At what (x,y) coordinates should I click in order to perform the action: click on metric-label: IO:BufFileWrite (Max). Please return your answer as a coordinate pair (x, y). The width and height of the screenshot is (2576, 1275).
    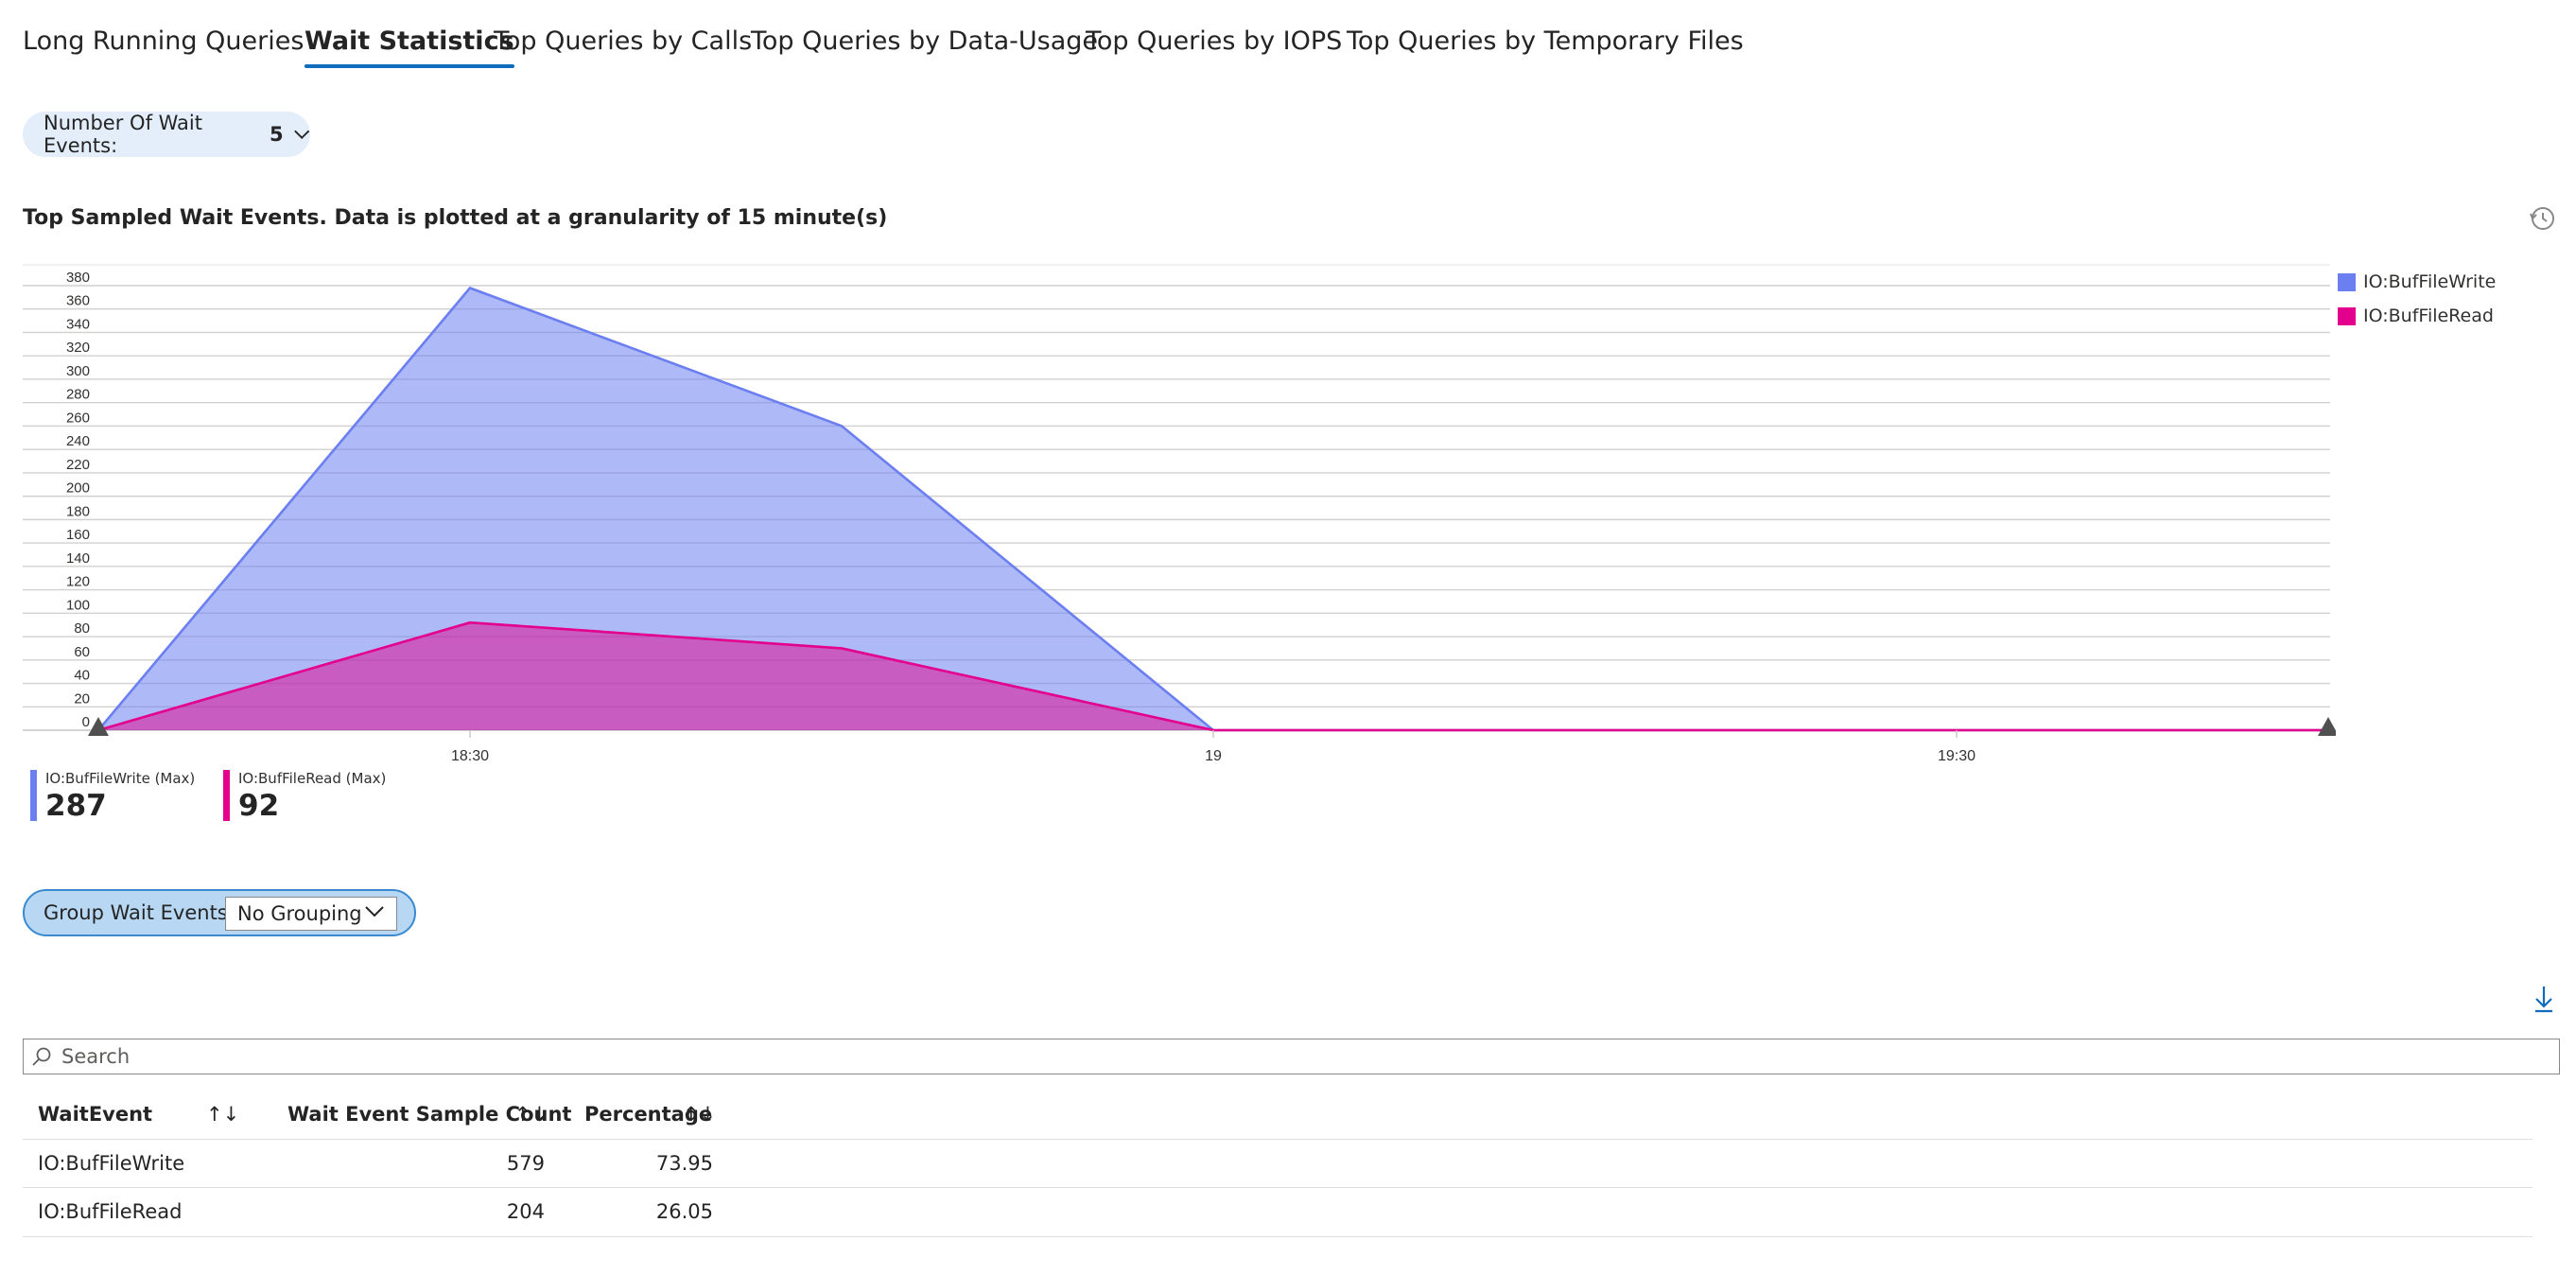
    Looking at the image, I should click on (120, 778).